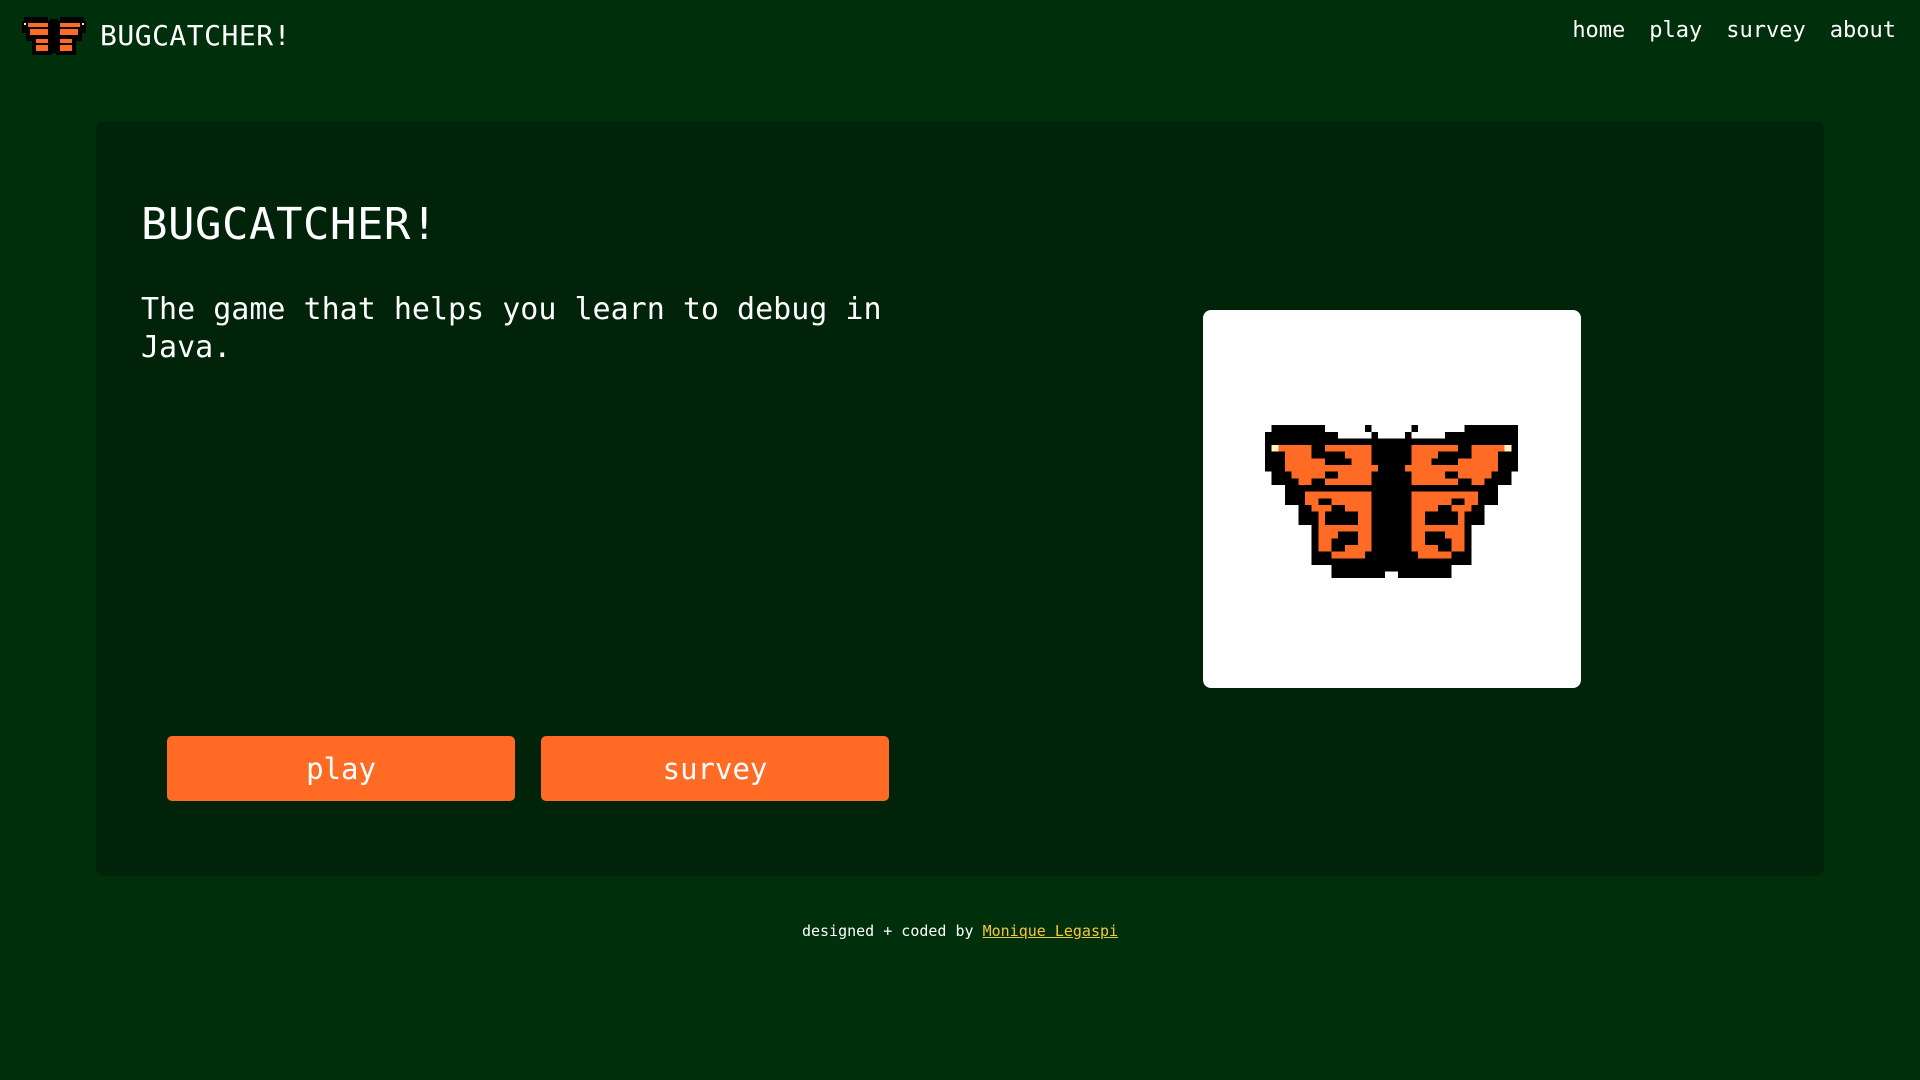 This screenshot has height=1080, width=1920. I want to click on brand-name: BUGCATCHER!, so click(195, 35).